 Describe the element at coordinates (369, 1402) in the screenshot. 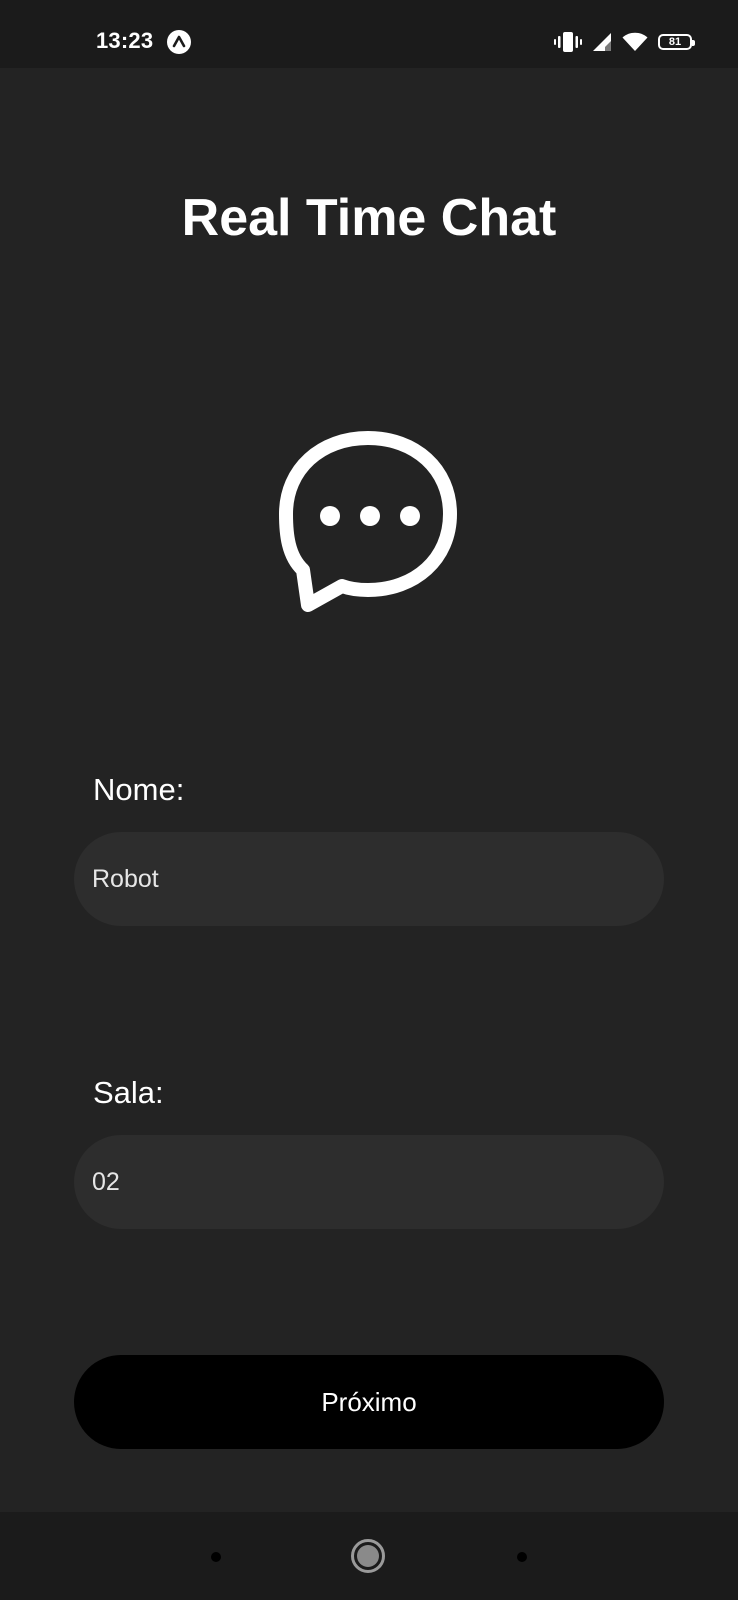

I see `next-button: Próximo` at that location.